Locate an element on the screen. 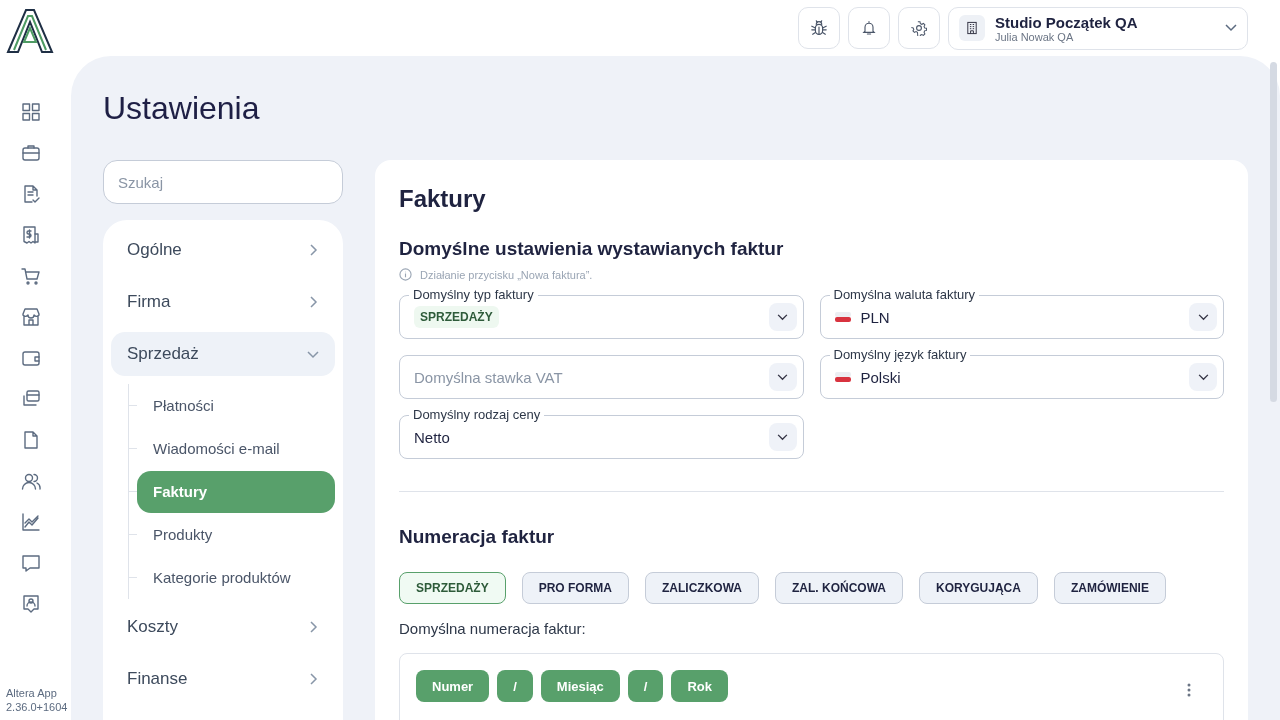 This screenshot has width=1280, height=720. submenu-item: Kategorie produktów is located at coordinates (236, 577).